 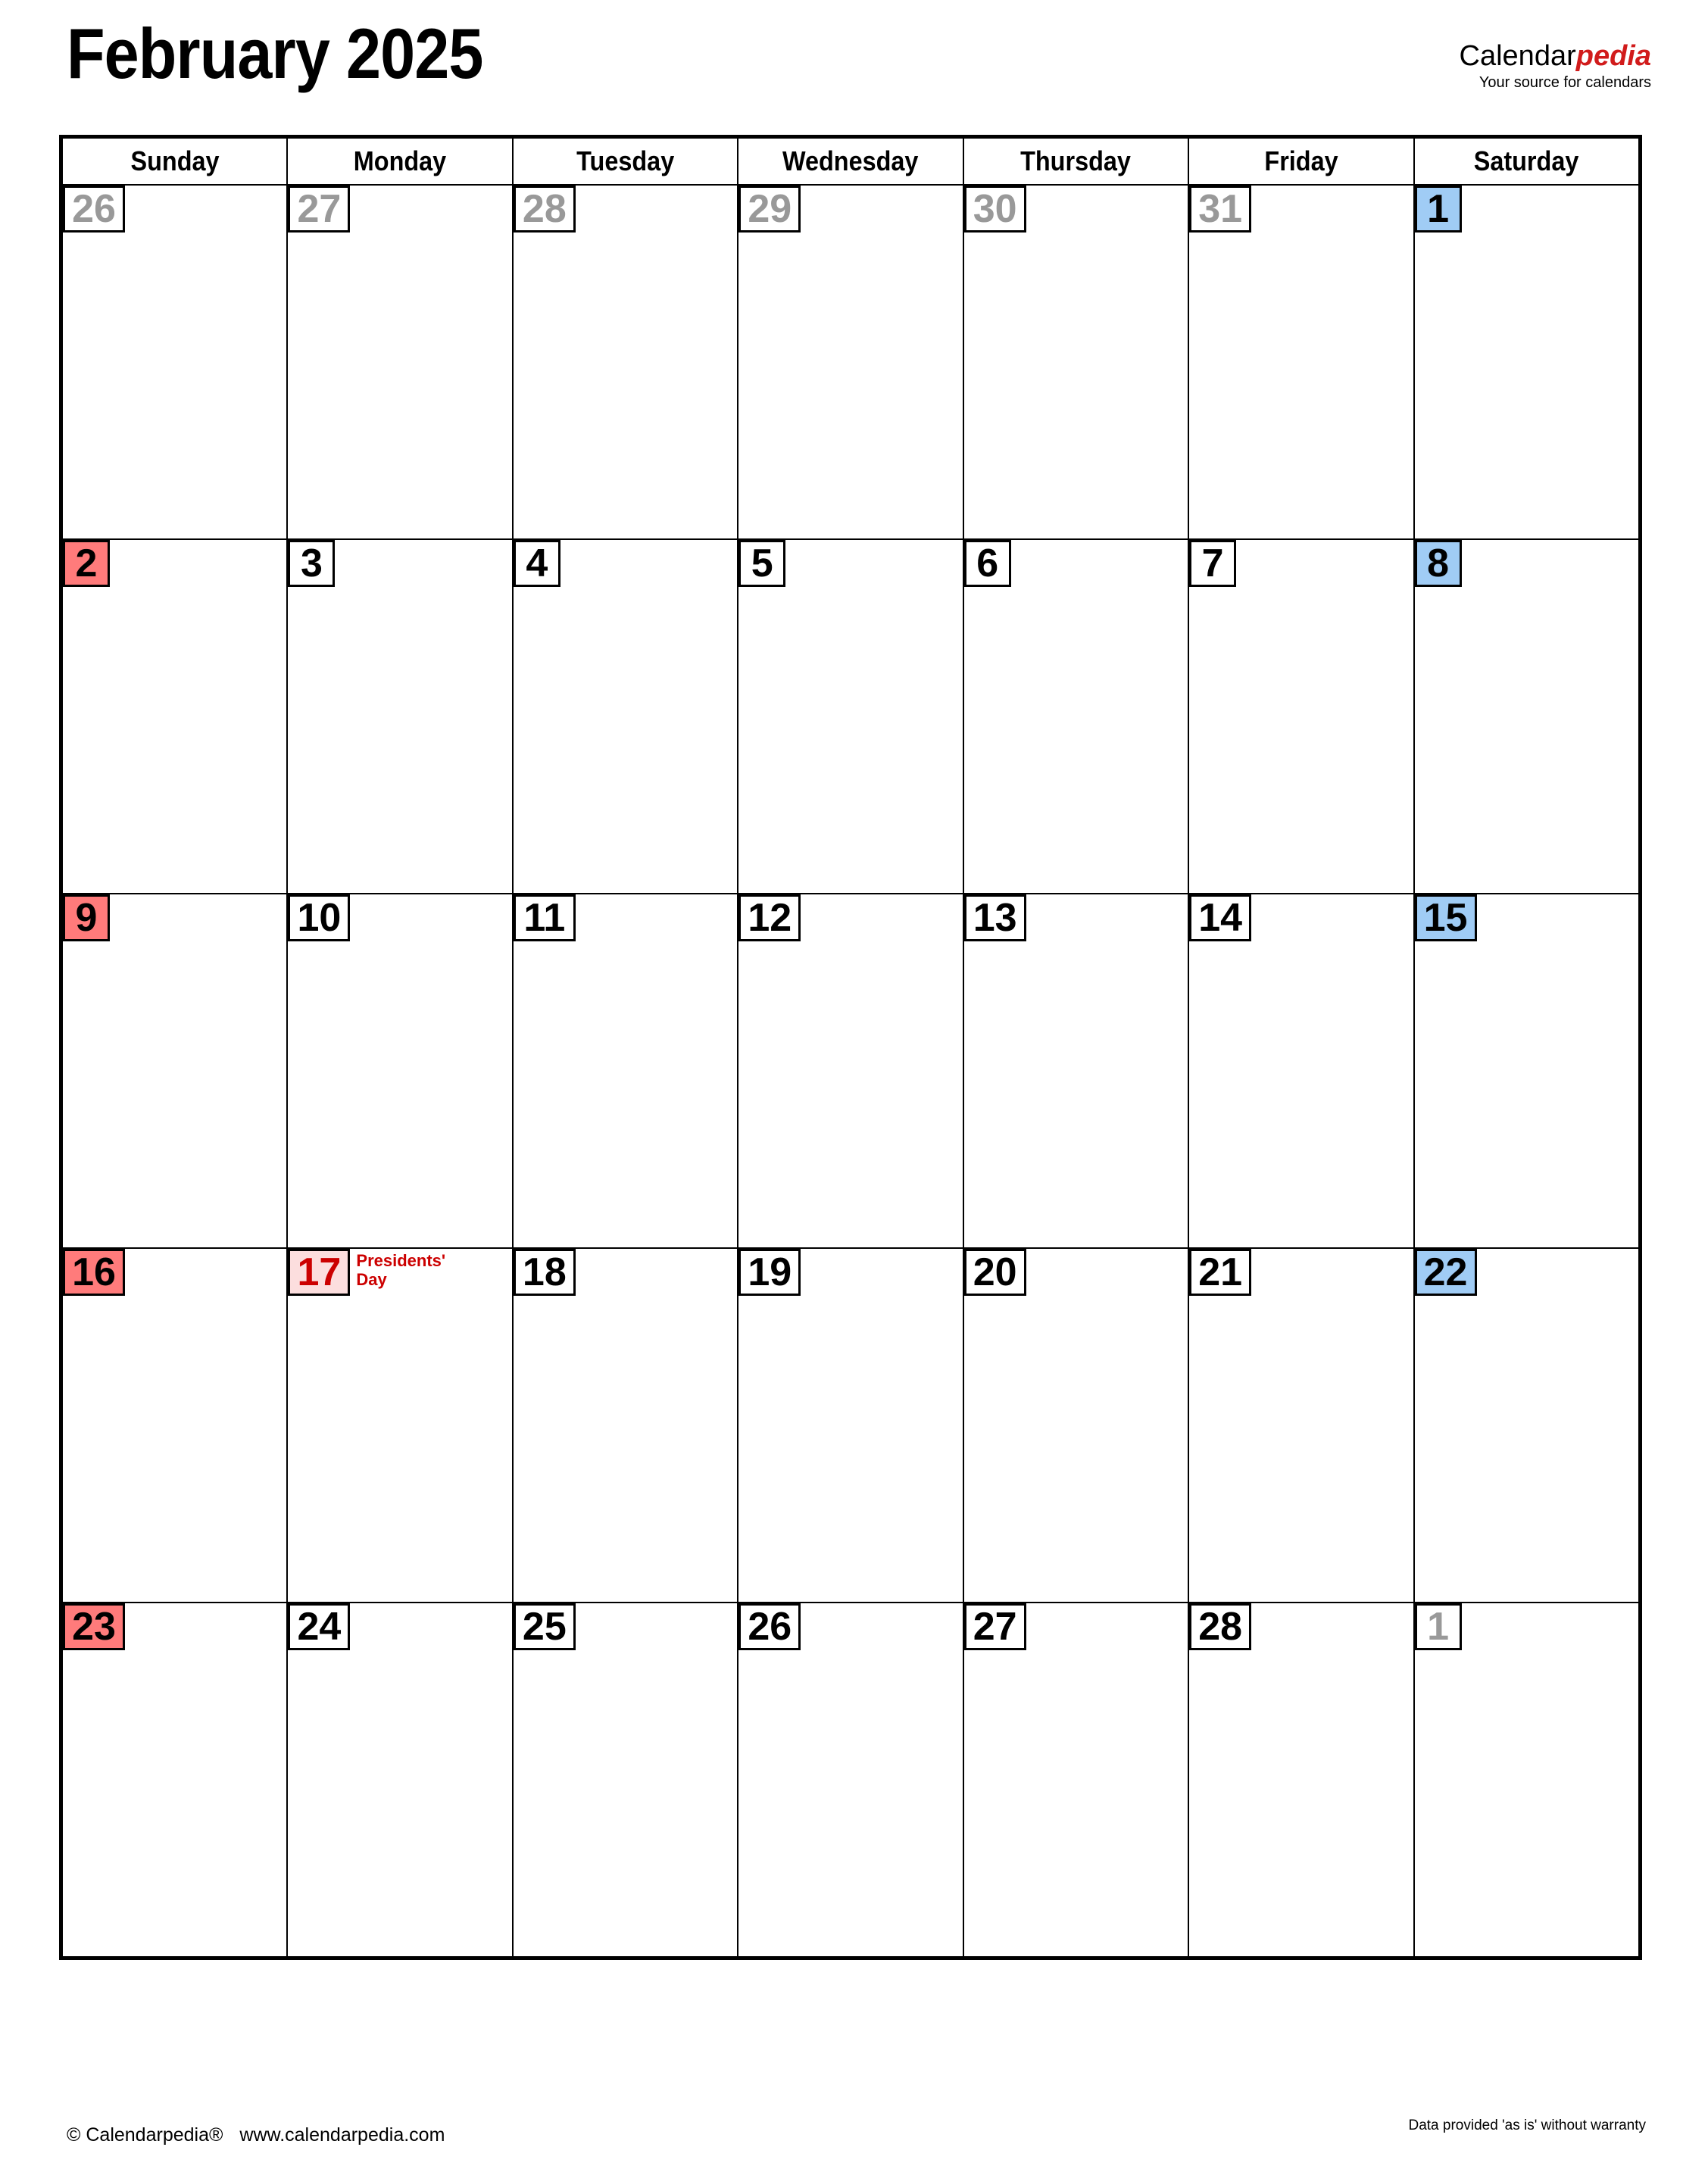 I want to click on day-number: 16, so click(x=94, y=1272).